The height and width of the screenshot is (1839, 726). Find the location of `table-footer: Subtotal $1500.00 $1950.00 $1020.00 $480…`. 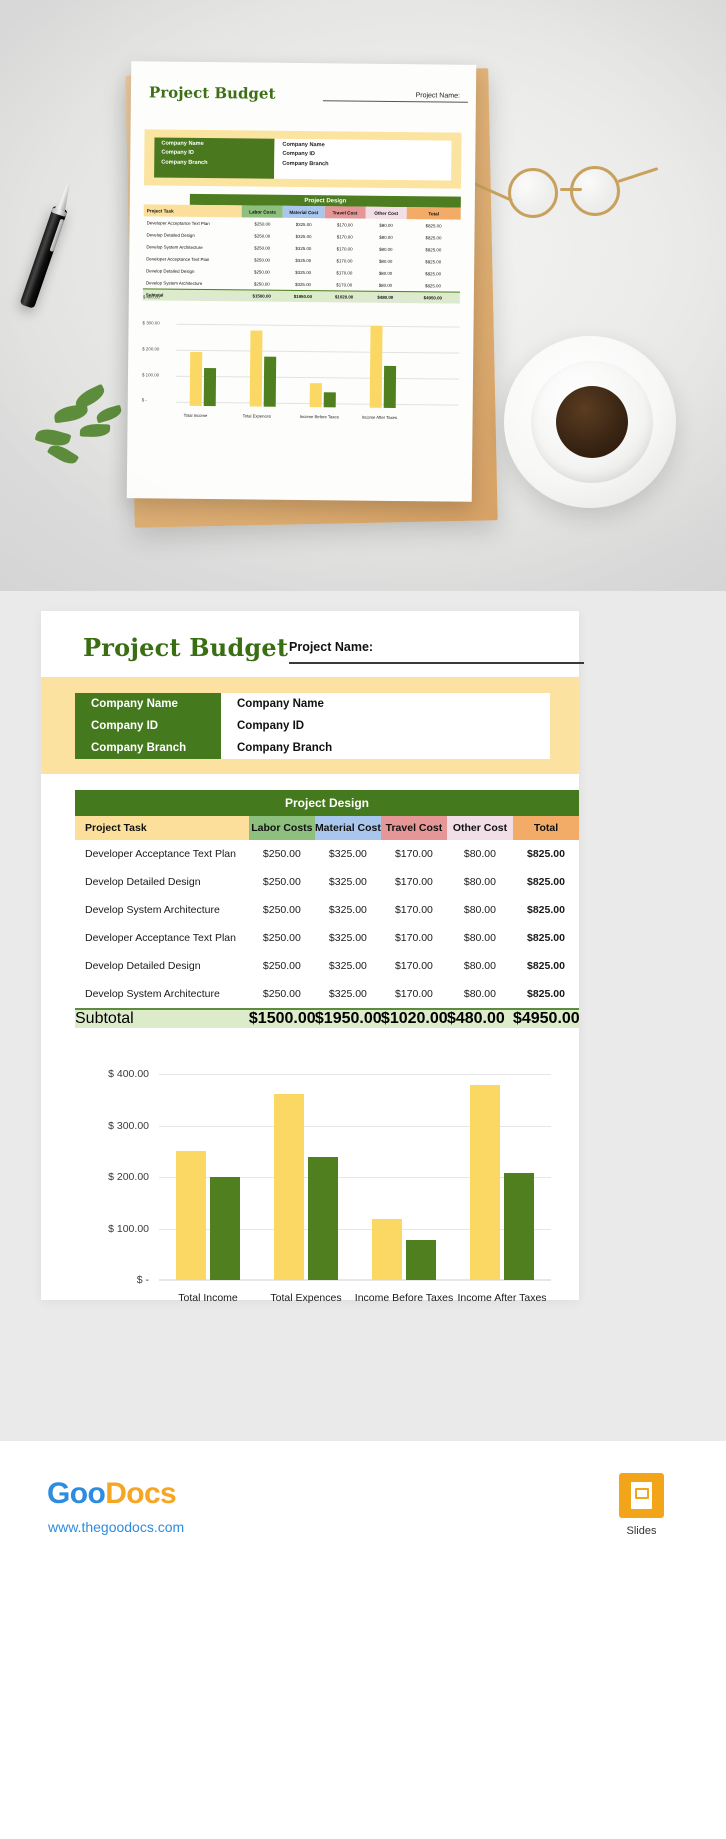

table-footer: Subtotal $1500.00 $1950.00 $1020.00 $480… is located at coordinates (327, 1018).